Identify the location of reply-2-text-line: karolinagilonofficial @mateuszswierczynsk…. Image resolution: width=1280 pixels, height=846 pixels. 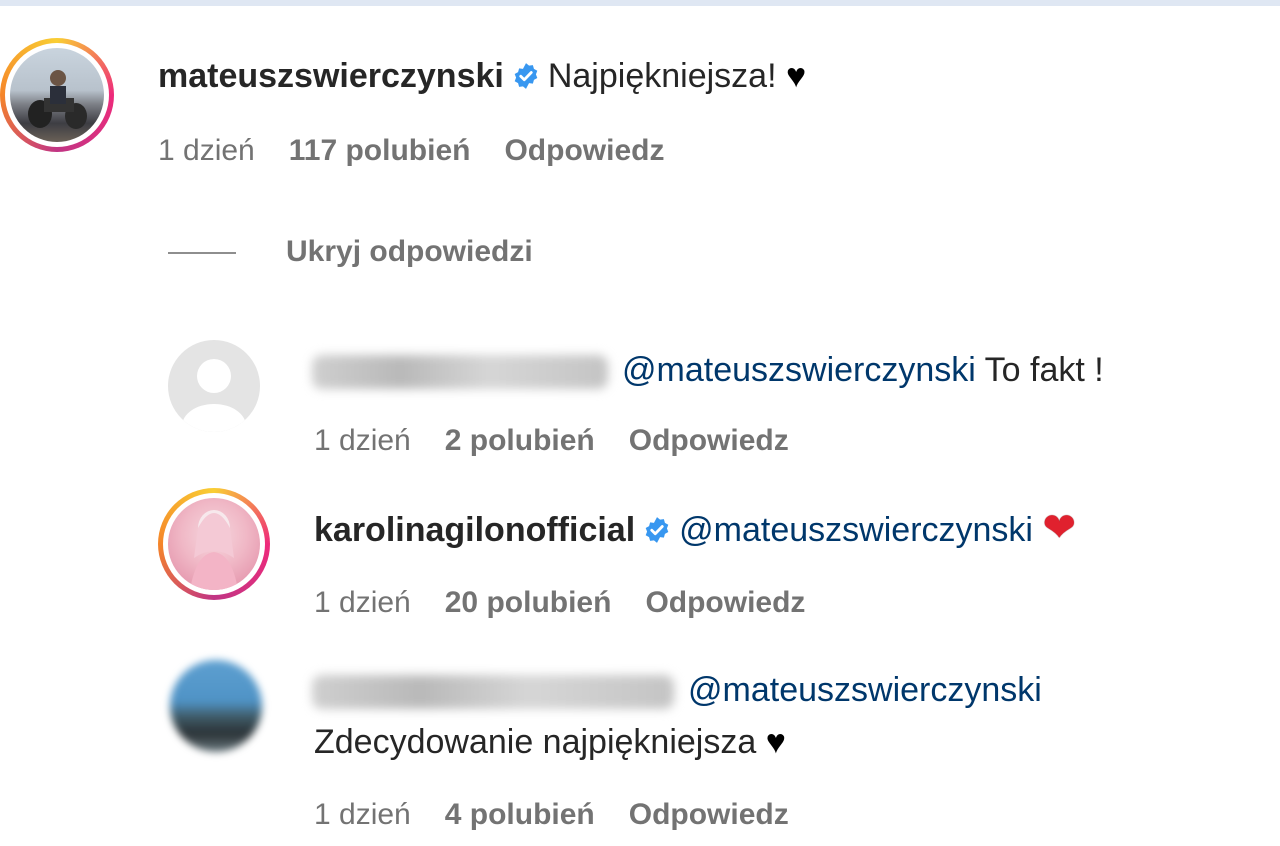
(695, 529).